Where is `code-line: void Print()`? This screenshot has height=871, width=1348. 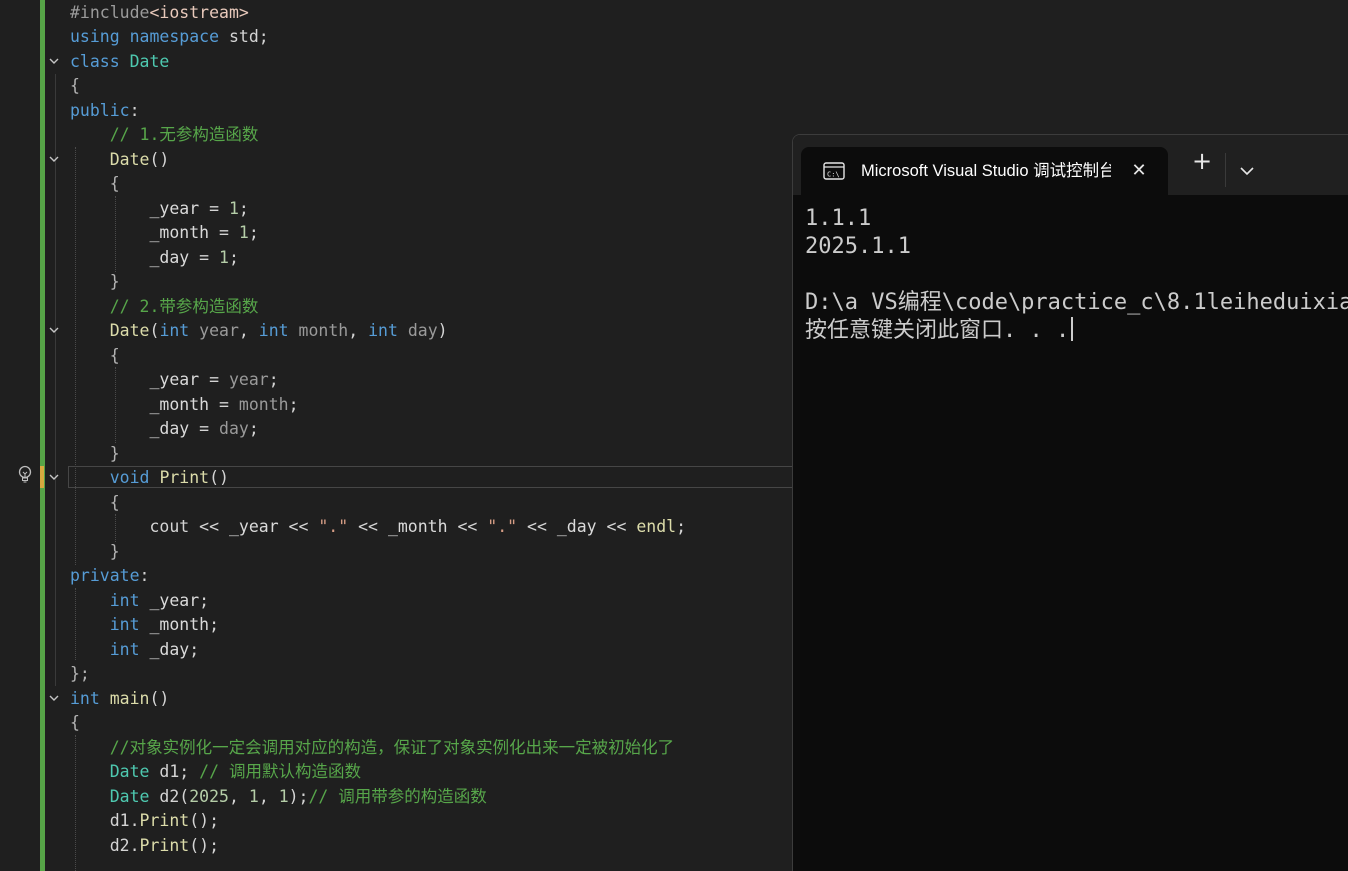
code-line: void Print() is located at coordinates (149, 478).